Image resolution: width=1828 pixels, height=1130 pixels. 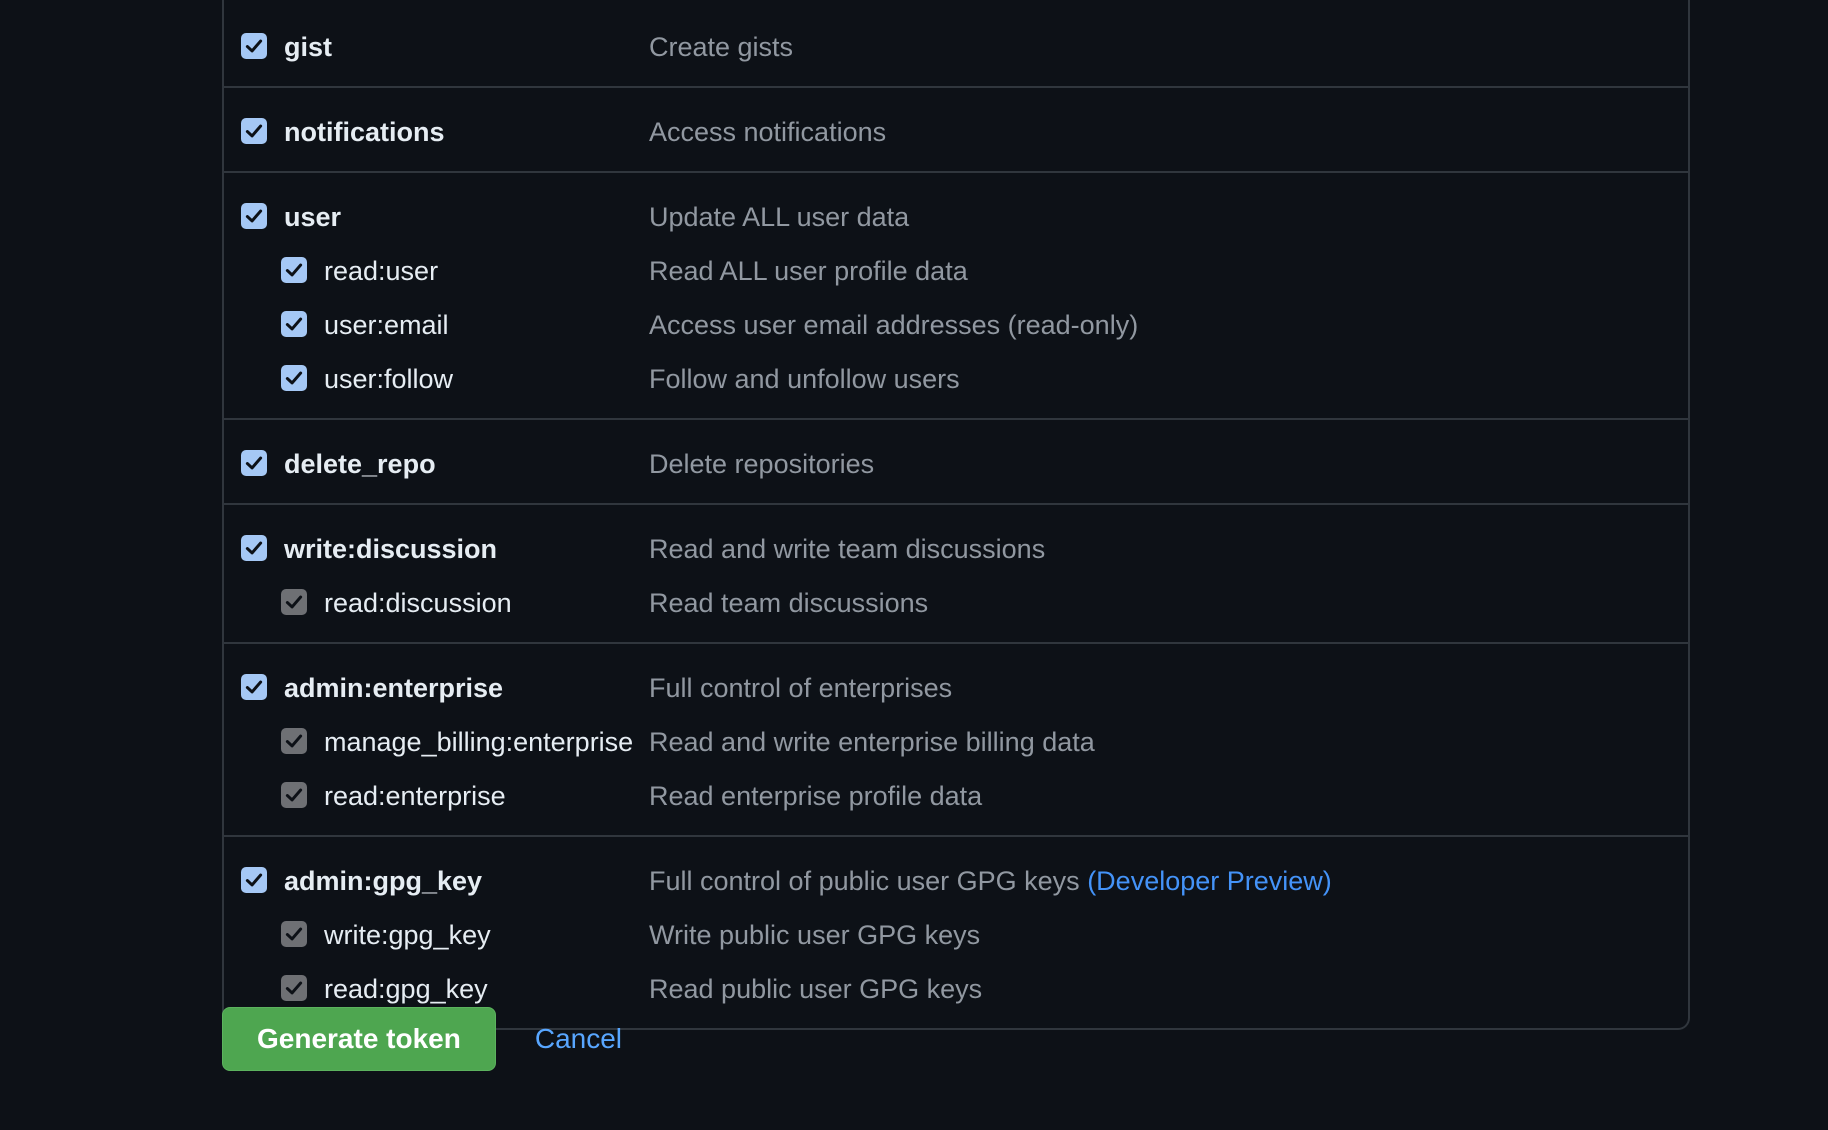 I want to click on scope-description: Delete repositories, so click(x=761, y=464).